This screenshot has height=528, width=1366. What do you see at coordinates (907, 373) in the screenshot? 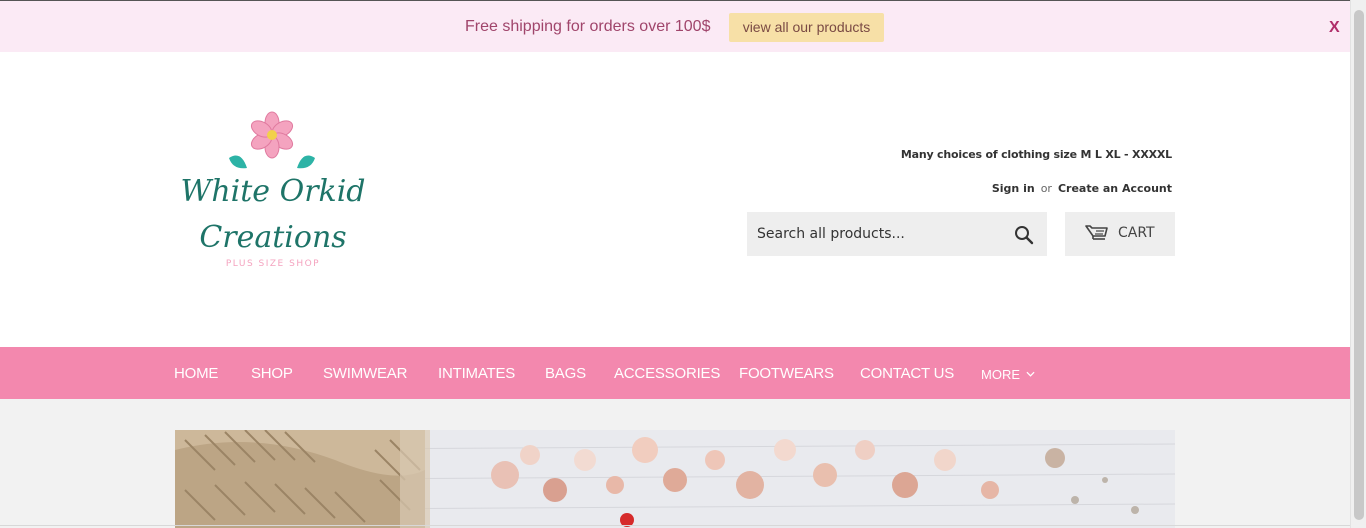
I see `nav-item-contact-us: CONTACT US` at bounding box center [907, 373].